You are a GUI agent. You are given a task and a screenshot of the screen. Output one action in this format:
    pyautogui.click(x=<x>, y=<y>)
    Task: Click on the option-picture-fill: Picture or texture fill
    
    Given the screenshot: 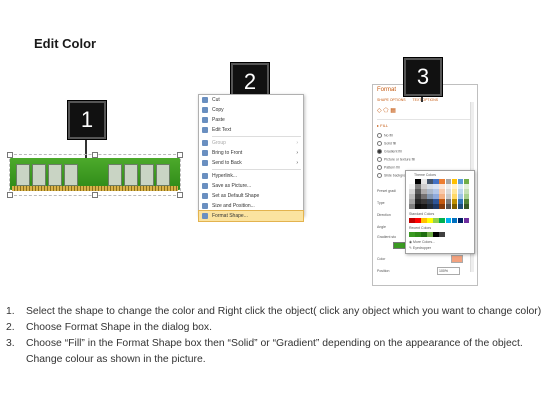 What is the action you would take?
    pyautogui.click(x=396, y=159)
    